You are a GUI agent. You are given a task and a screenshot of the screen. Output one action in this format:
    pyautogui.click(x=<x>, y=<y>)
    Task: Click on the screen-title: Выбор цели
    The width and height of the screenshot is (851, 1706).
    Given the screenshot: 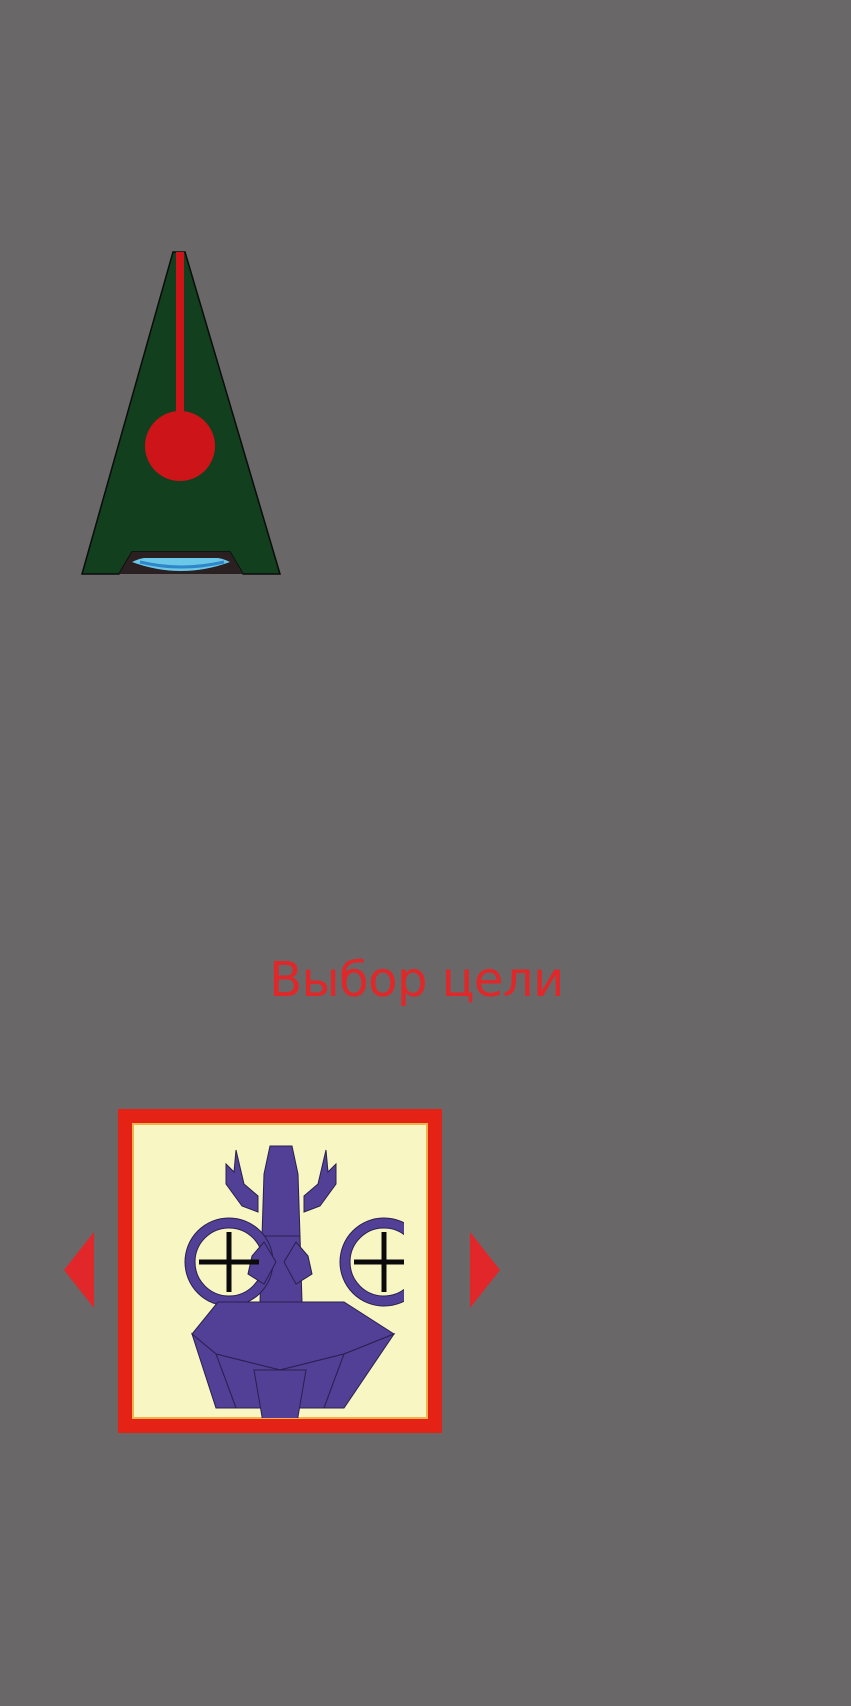 What is the action you would take?
    pyautogui.click(x=425, y=980)
    